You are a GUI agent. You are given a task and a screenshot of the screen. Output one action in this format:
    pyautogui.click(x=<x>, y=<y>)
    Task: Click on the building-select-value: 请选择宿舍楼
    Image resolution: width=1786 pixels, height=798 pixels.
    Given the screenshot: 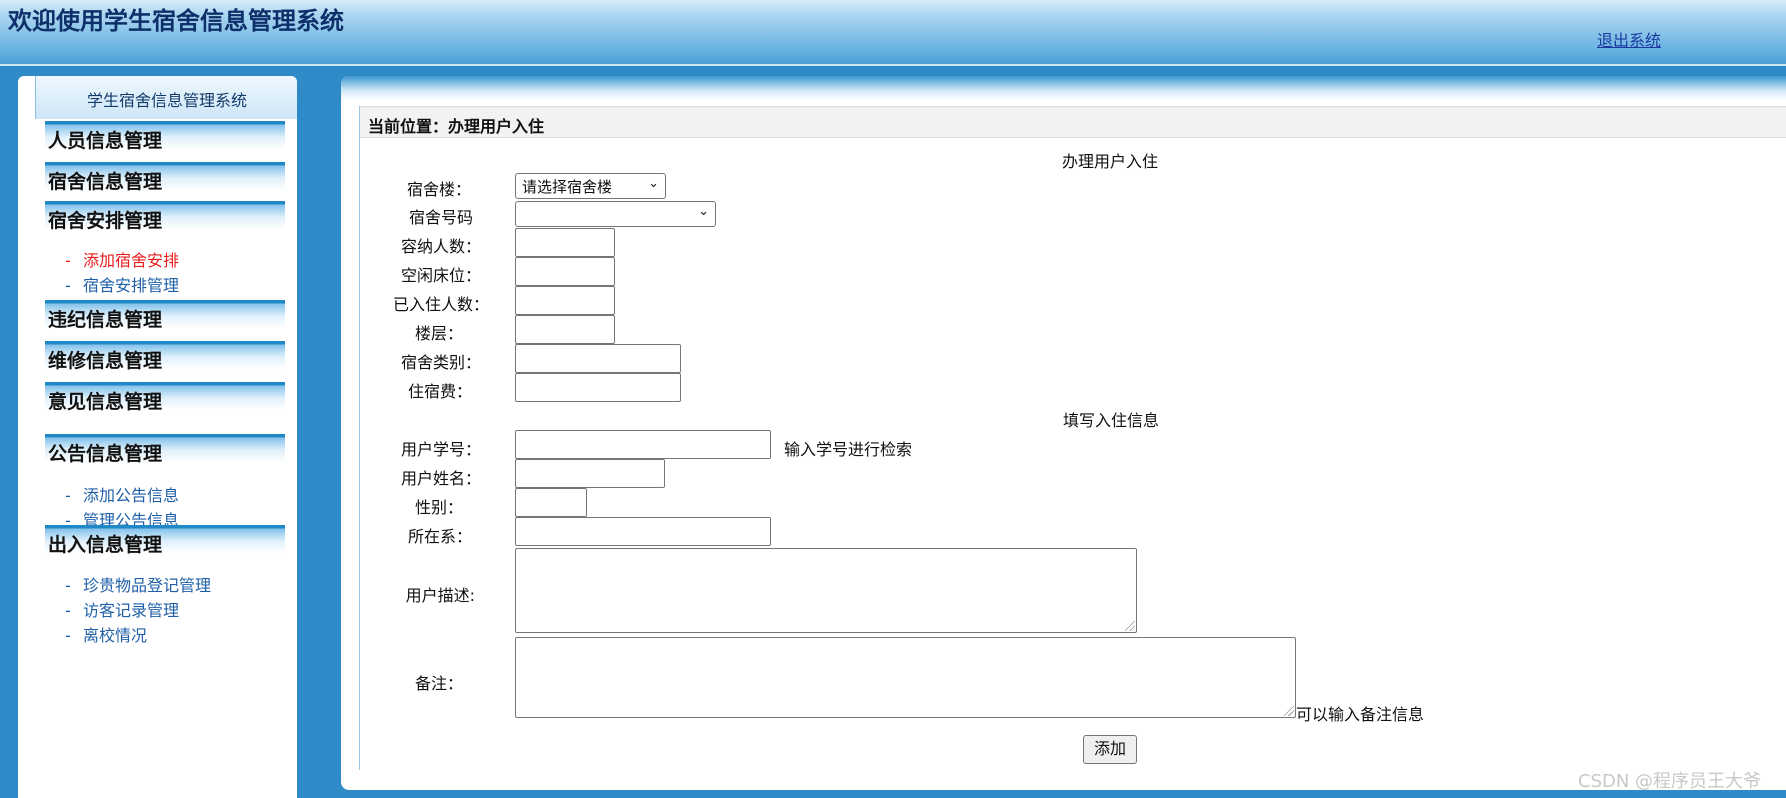 What is the action you would take?
    pyautogui.click(x=567, y=187)
    